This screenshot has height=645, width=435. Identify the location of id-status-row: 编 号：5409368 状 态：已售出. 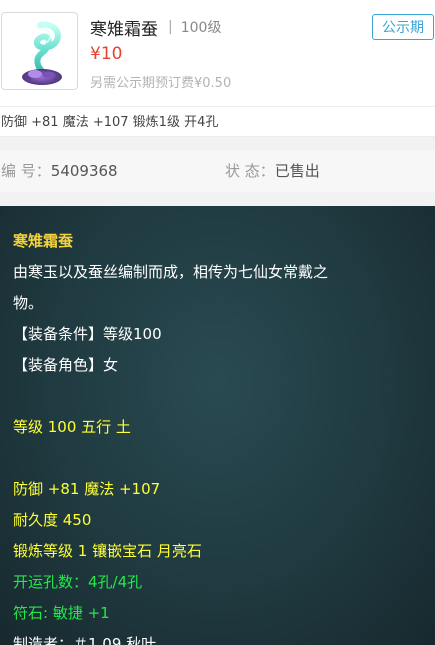
(217, 171).